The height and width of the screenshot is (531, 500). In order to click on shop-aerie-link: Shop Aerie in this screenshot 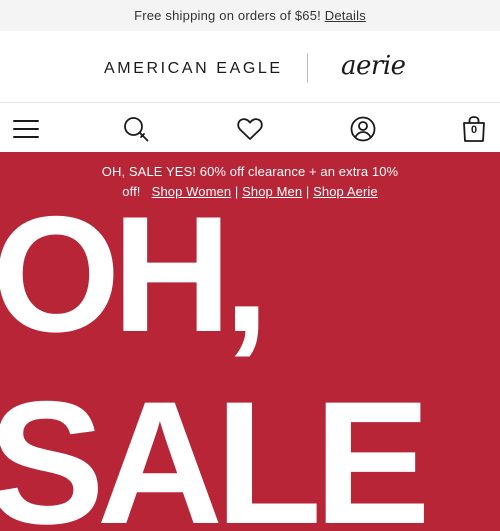, I will do `click(345, 191)`.